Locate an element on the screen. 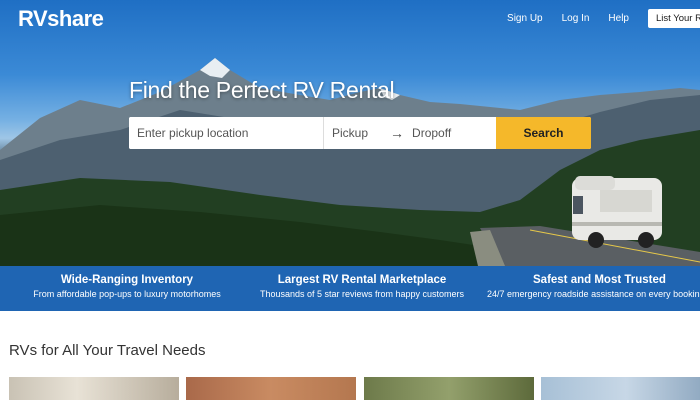  rv-vehicle-image is located at coordinates (617, 212).